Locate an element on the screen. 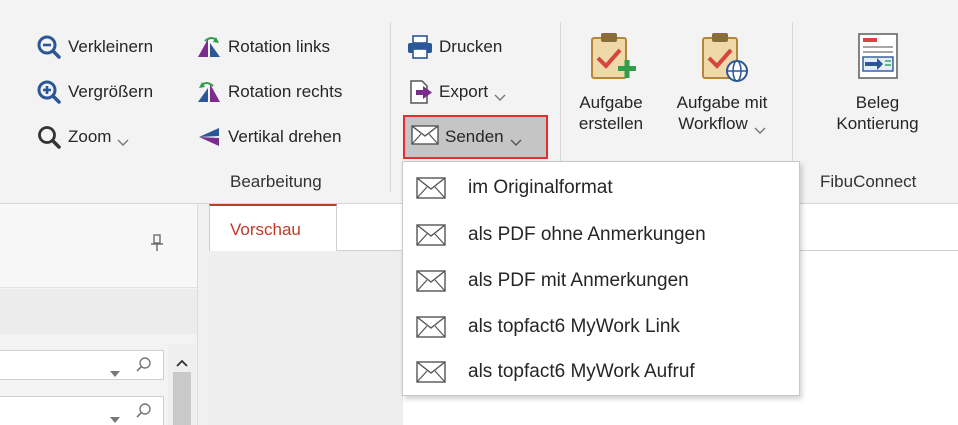  left-panel is located at coordinates (98, 314).